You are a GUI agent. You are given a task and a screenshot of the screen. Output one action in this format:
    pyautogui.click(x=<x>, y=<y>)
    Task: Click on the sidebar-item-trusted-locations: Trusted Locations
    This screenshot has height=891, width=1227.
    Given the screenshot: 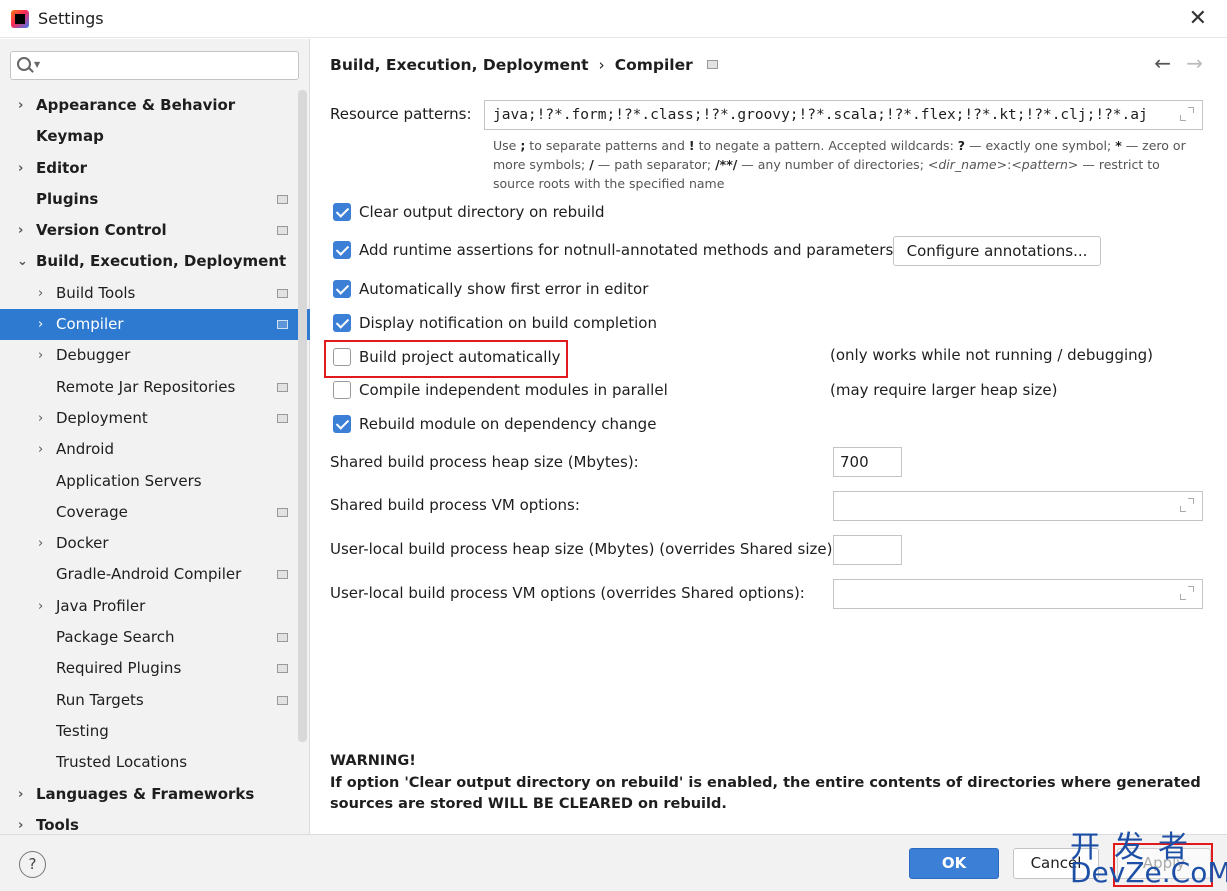 What is the action you would take?
    pyautogui.click(x=148, y=762)
    